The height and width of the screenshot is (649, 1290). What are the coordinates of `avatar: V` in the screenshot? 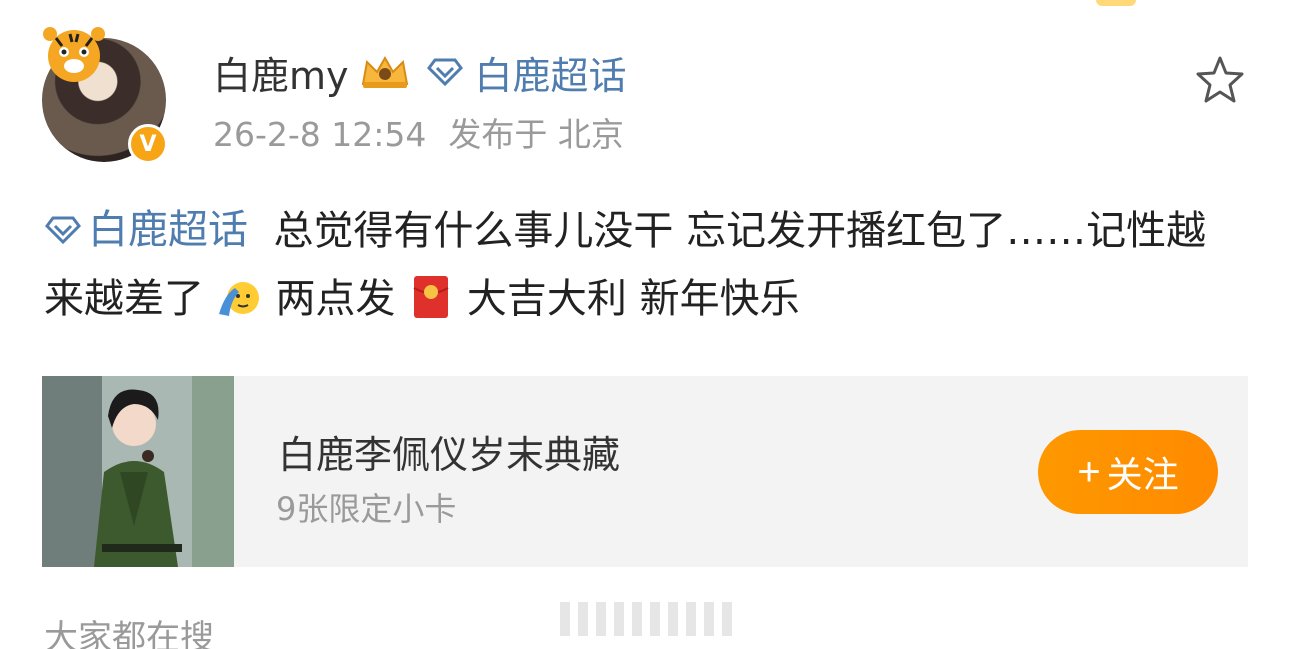 It's located at (105, 95).